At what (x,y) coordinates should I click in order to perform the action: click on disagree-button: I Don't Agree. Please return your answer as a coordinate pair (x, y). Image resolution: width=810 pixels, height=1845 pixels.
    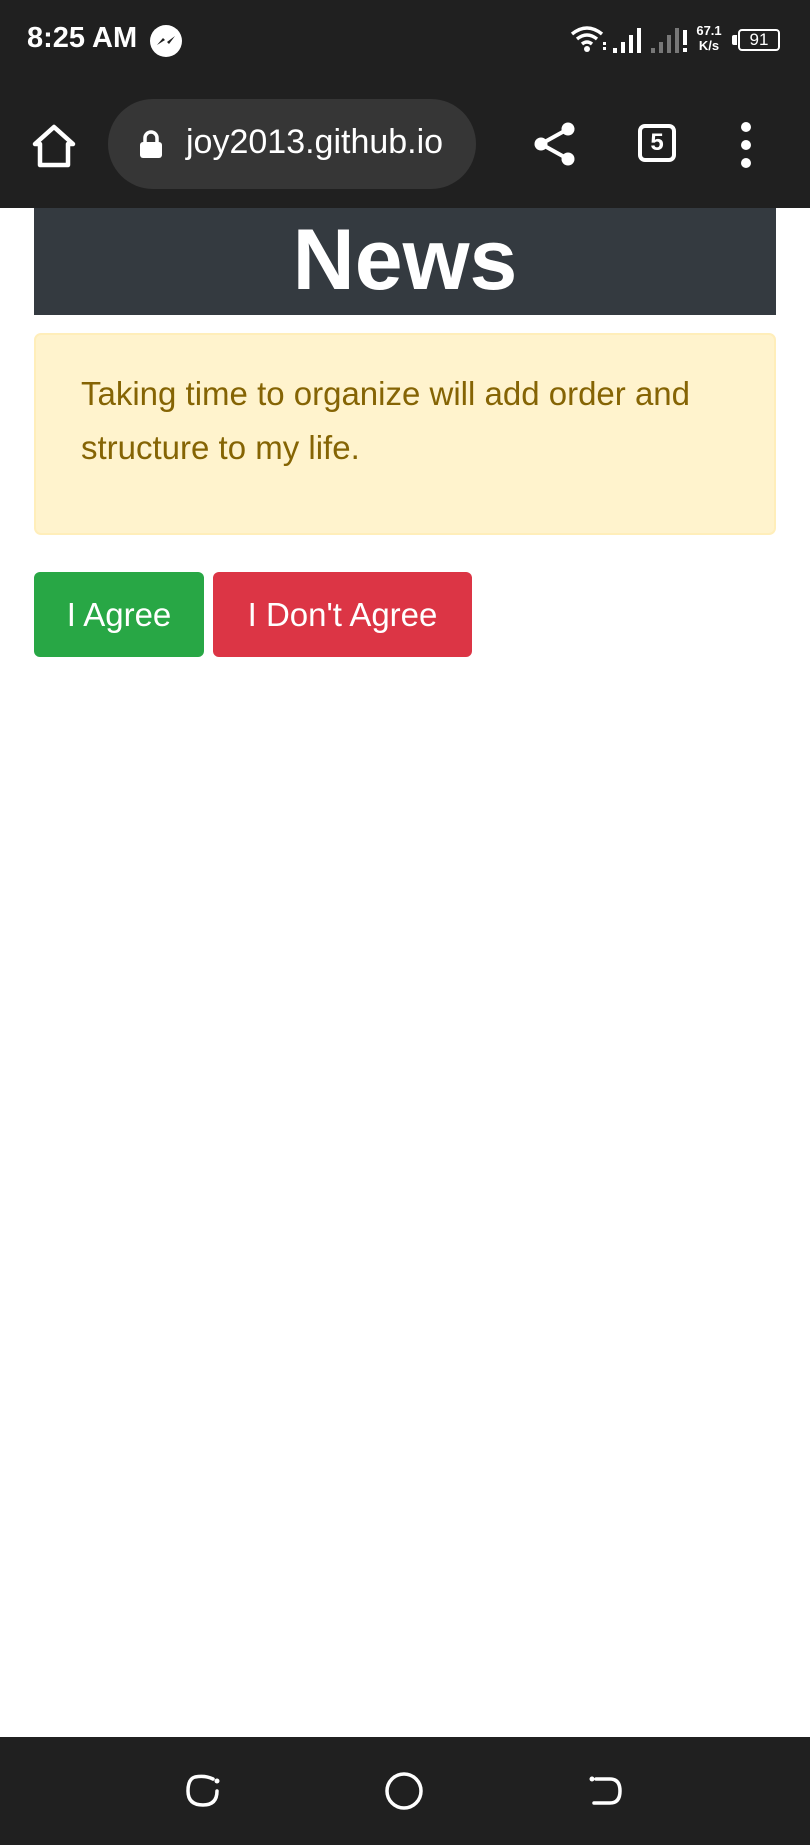
    Looking at the image, I should click on (342, 614).